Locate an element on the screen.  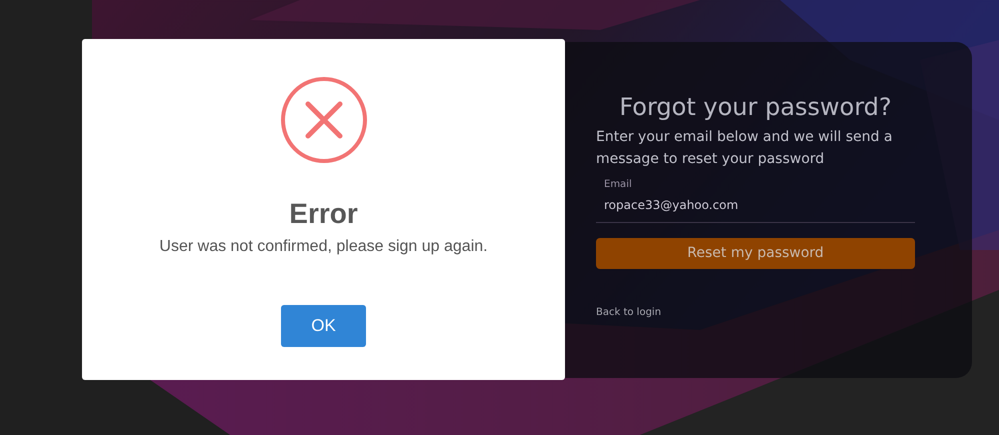
dialog-title: Error is located at coordinates (323, 214).